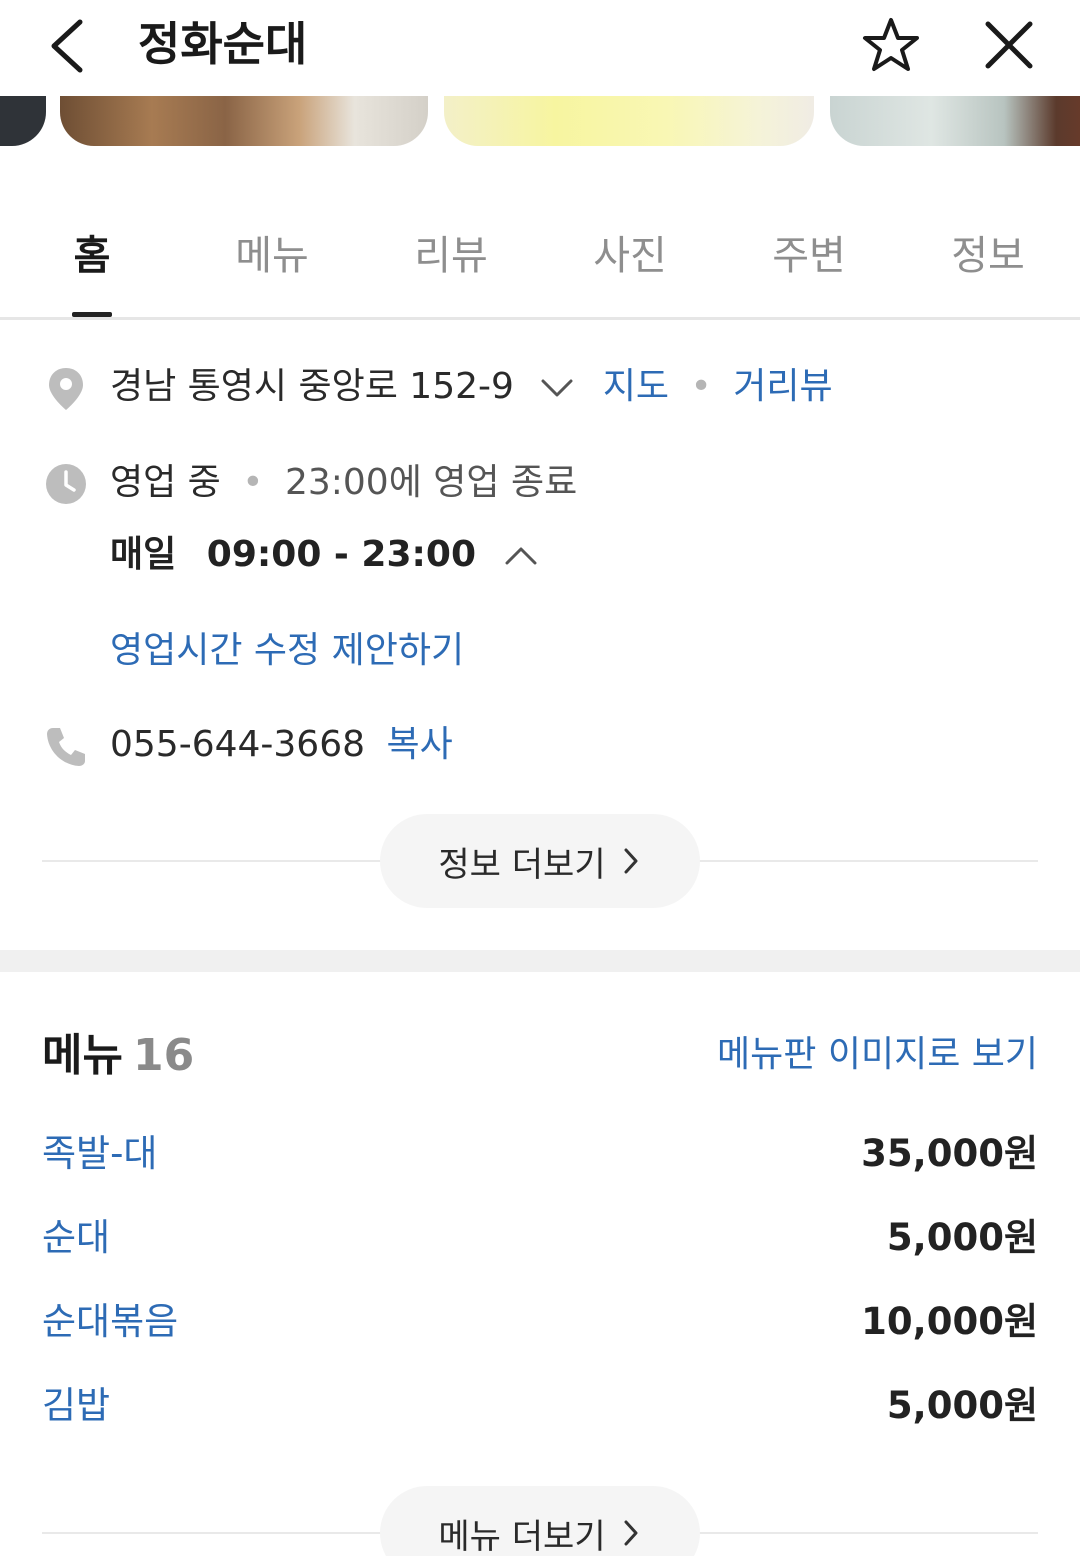 The height and width of the screenshot is (1556, 1080). Describe the element at coordinates (877, 1055) in the screenshot. I see `view-menu-image-link: 메뉴판 이미지로 보기` at that location.